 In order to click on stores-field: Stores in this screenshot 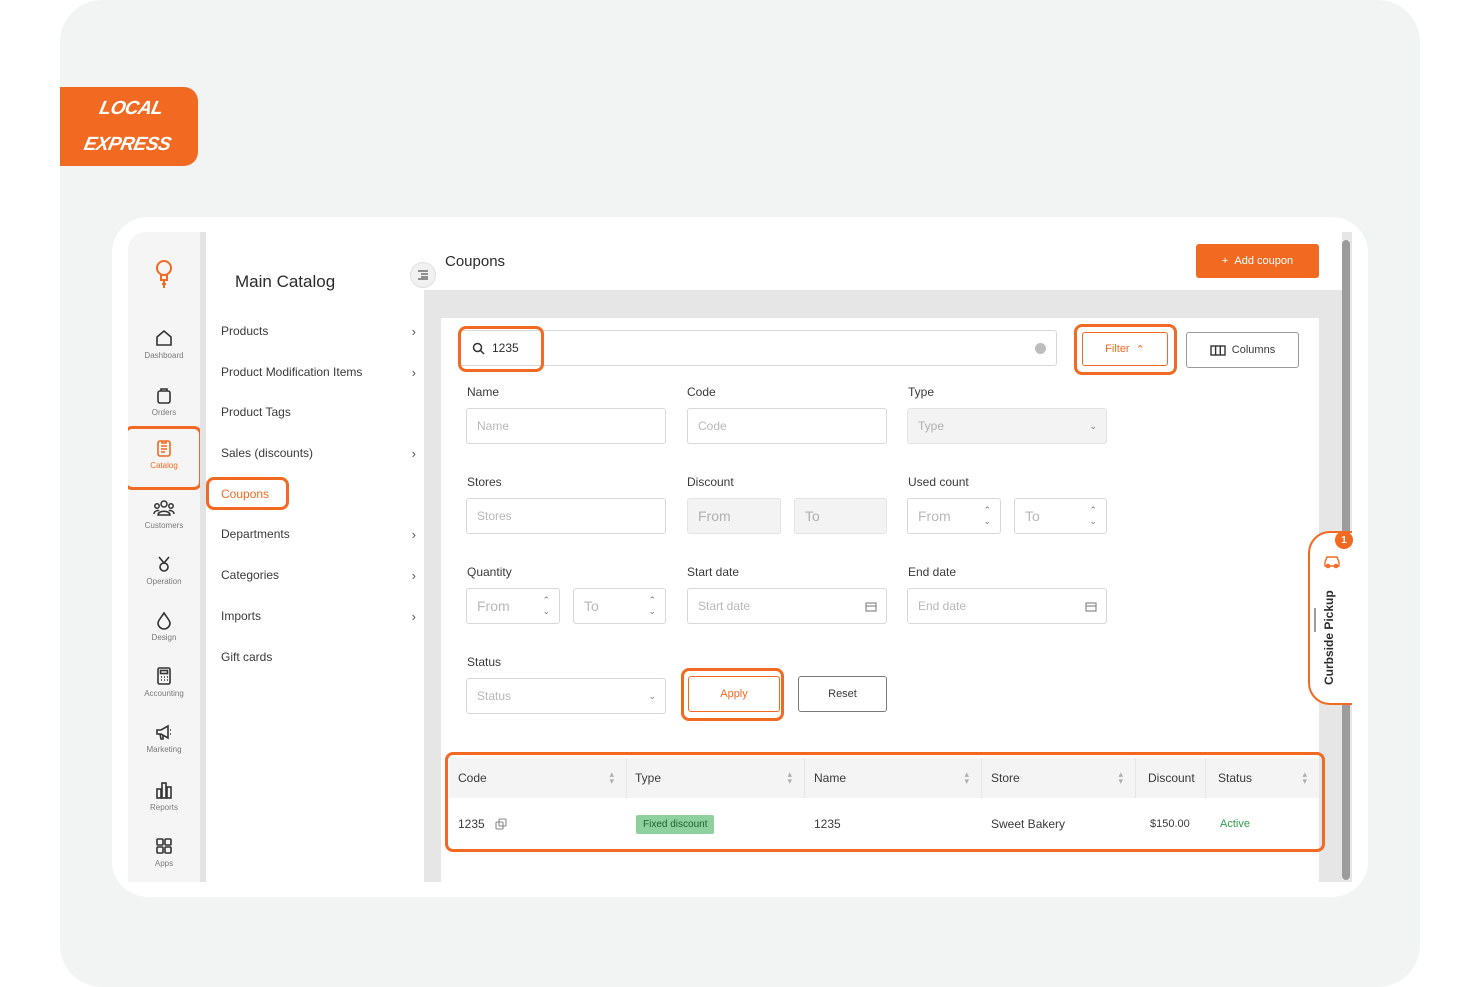, I will do `click(566, 516)`.